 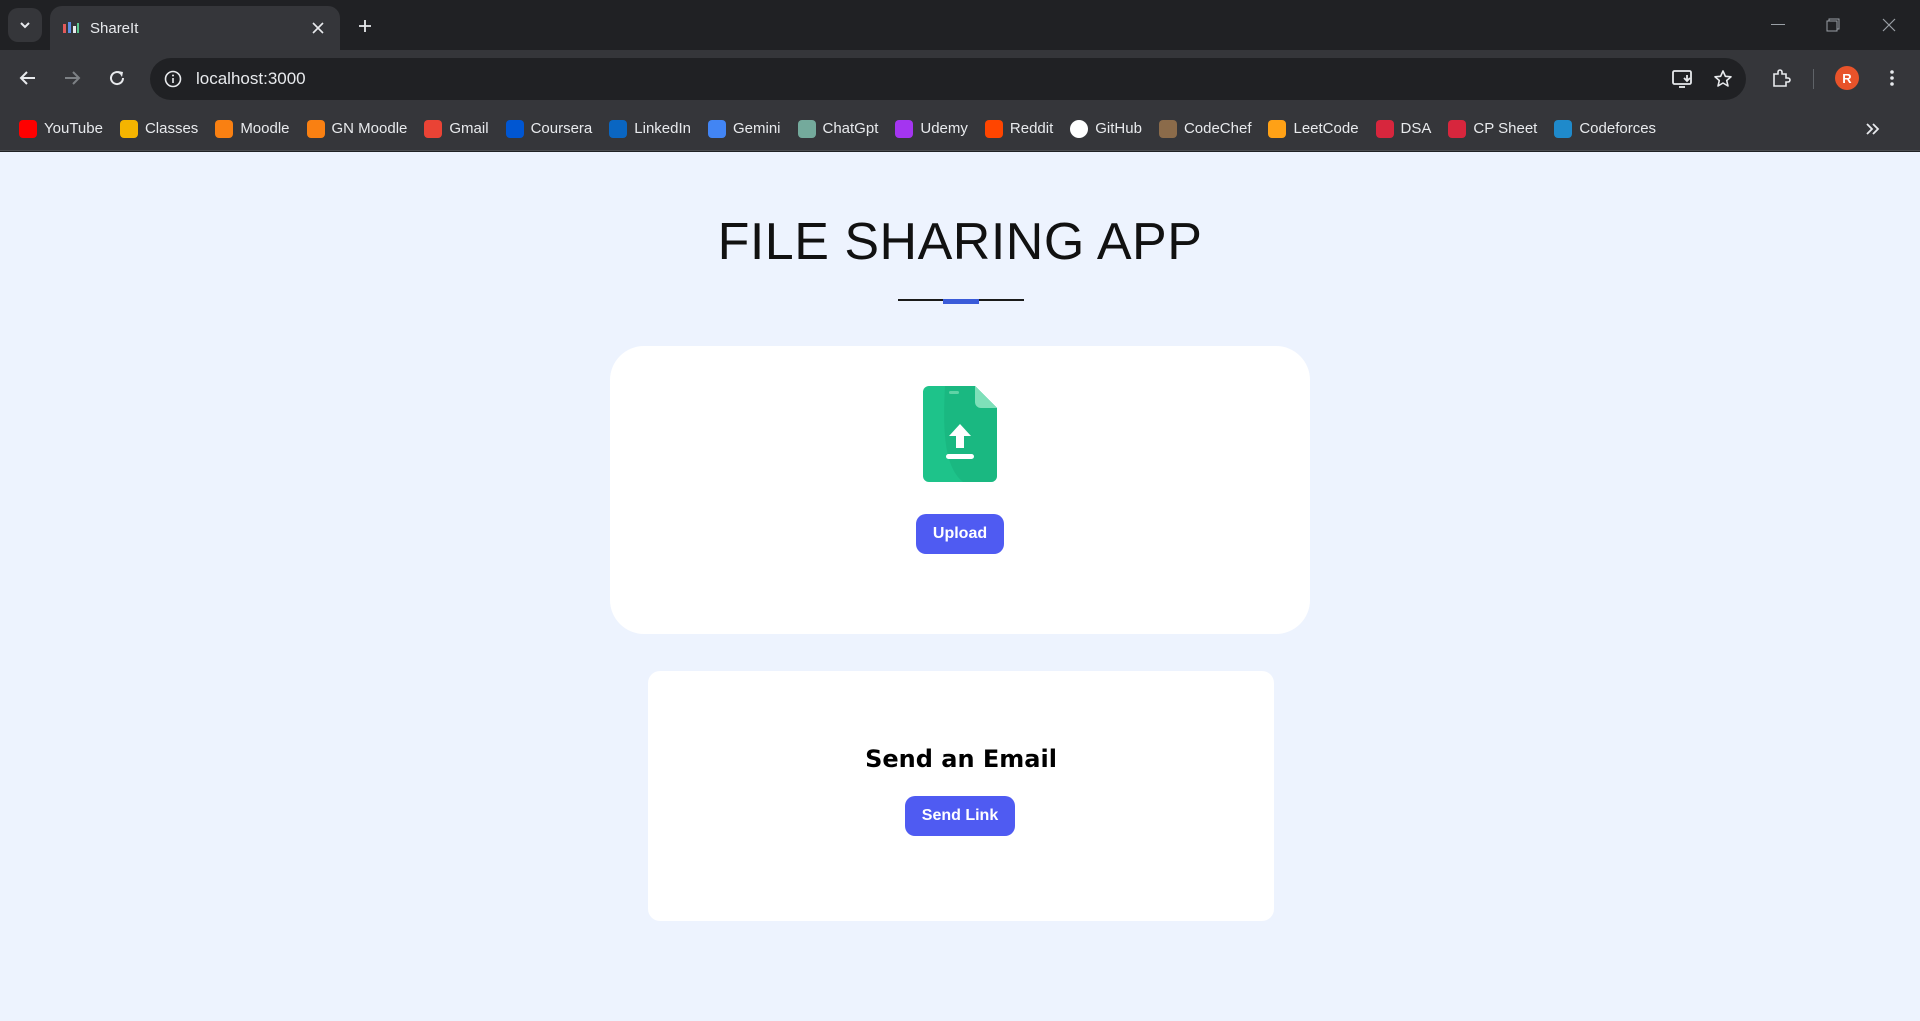 I want to click on minimize-icon, so click(x=1778, y=24).